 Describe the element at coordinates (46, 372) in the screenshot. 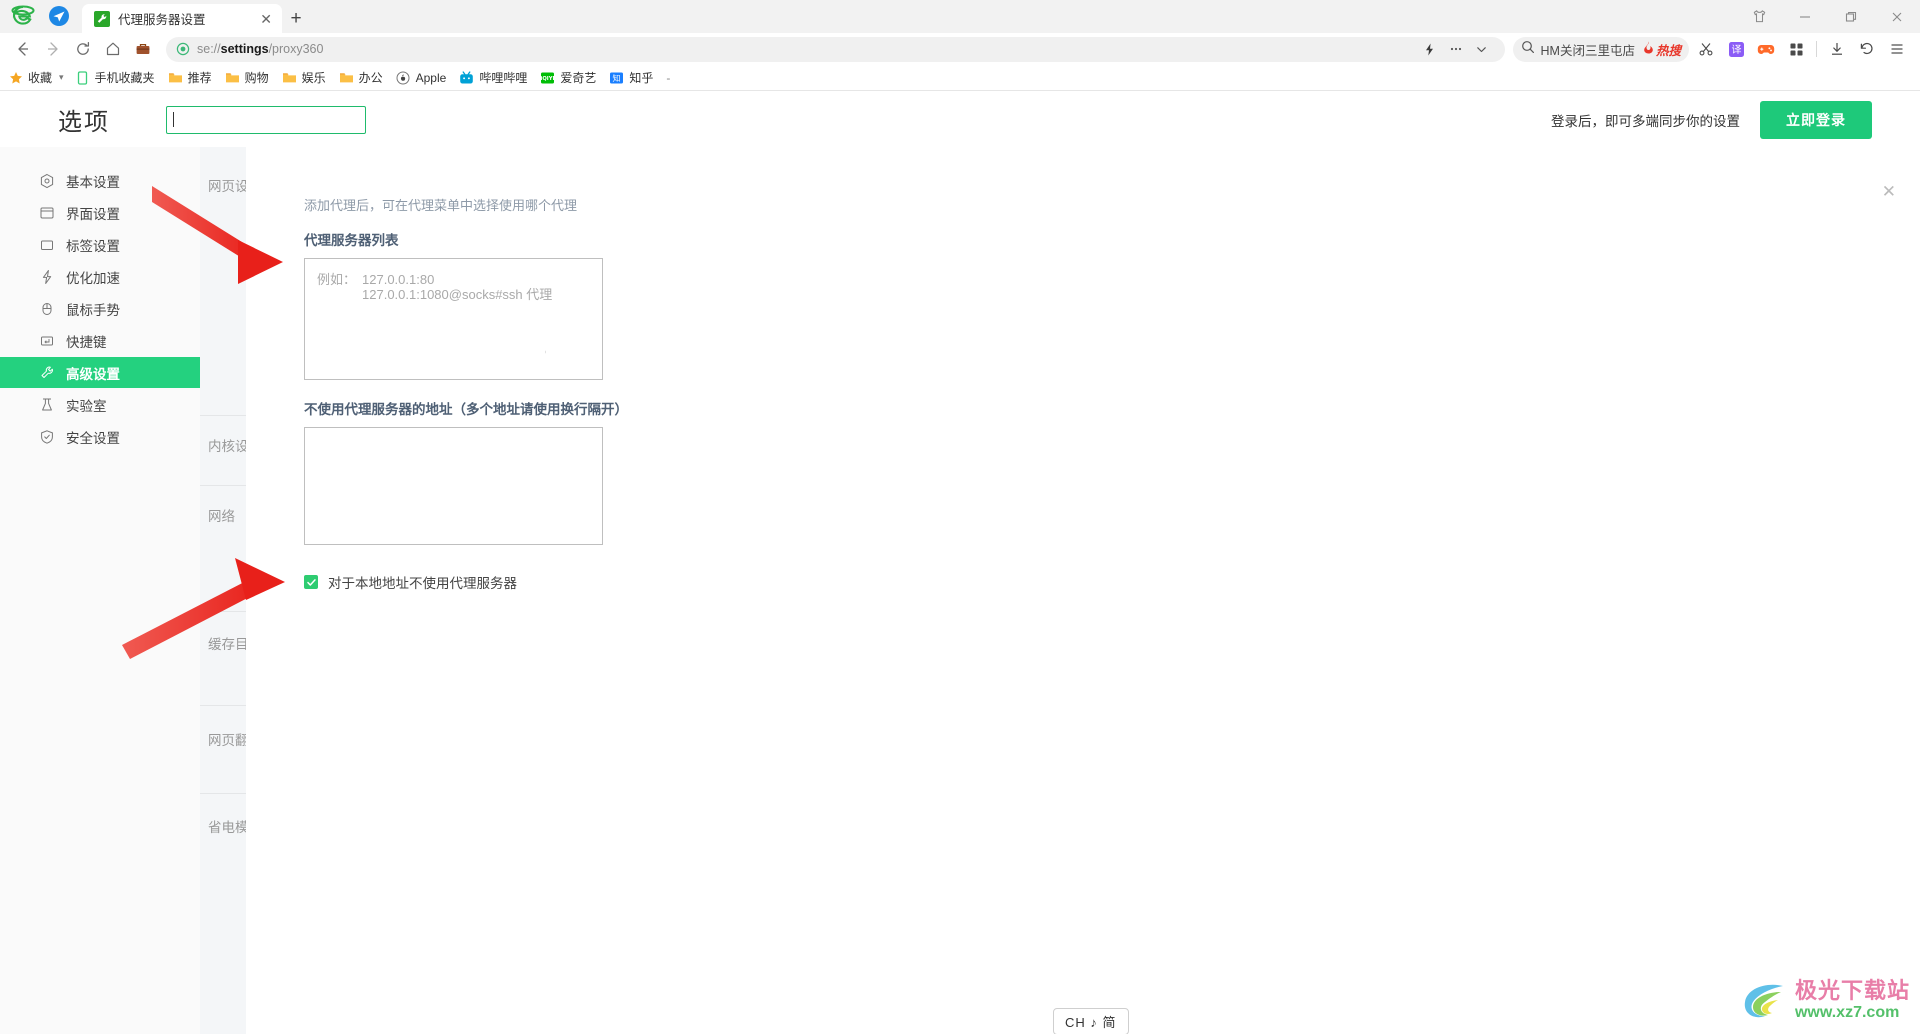

I see `wrench-icon` at that location.